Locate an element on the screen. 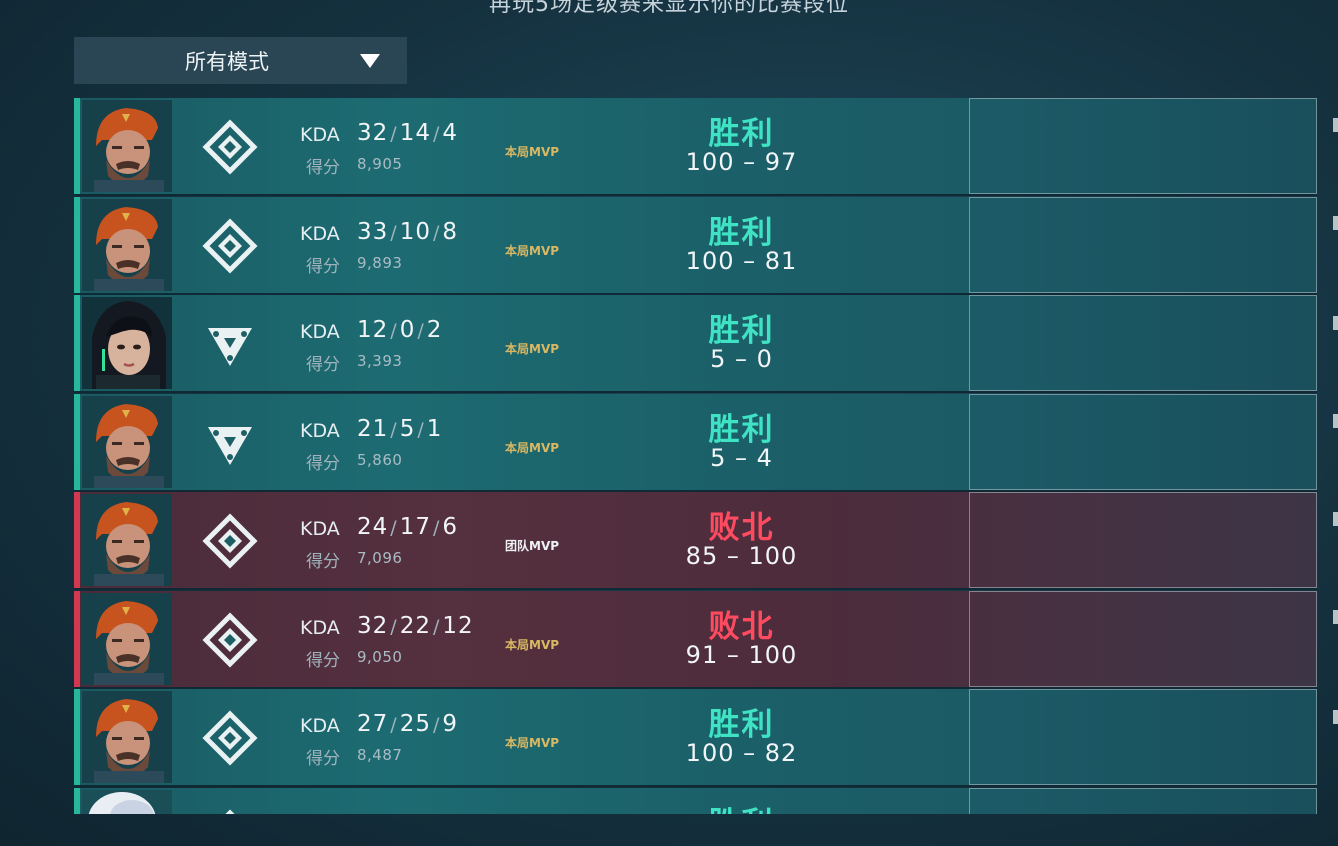 This screenshot has height=846, width=1338. team-score: 91 is located at coordinates (702, 654).